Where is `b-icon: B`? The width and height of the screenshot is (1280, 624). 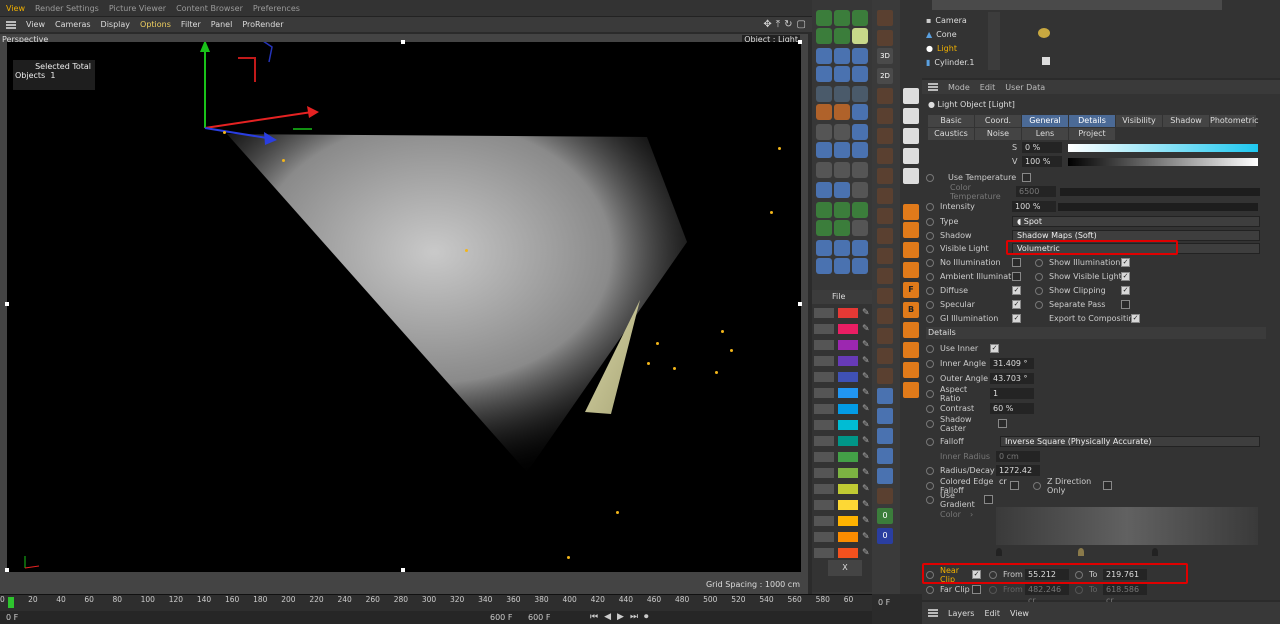
b-icon: B is located at coordinates (911, 310).